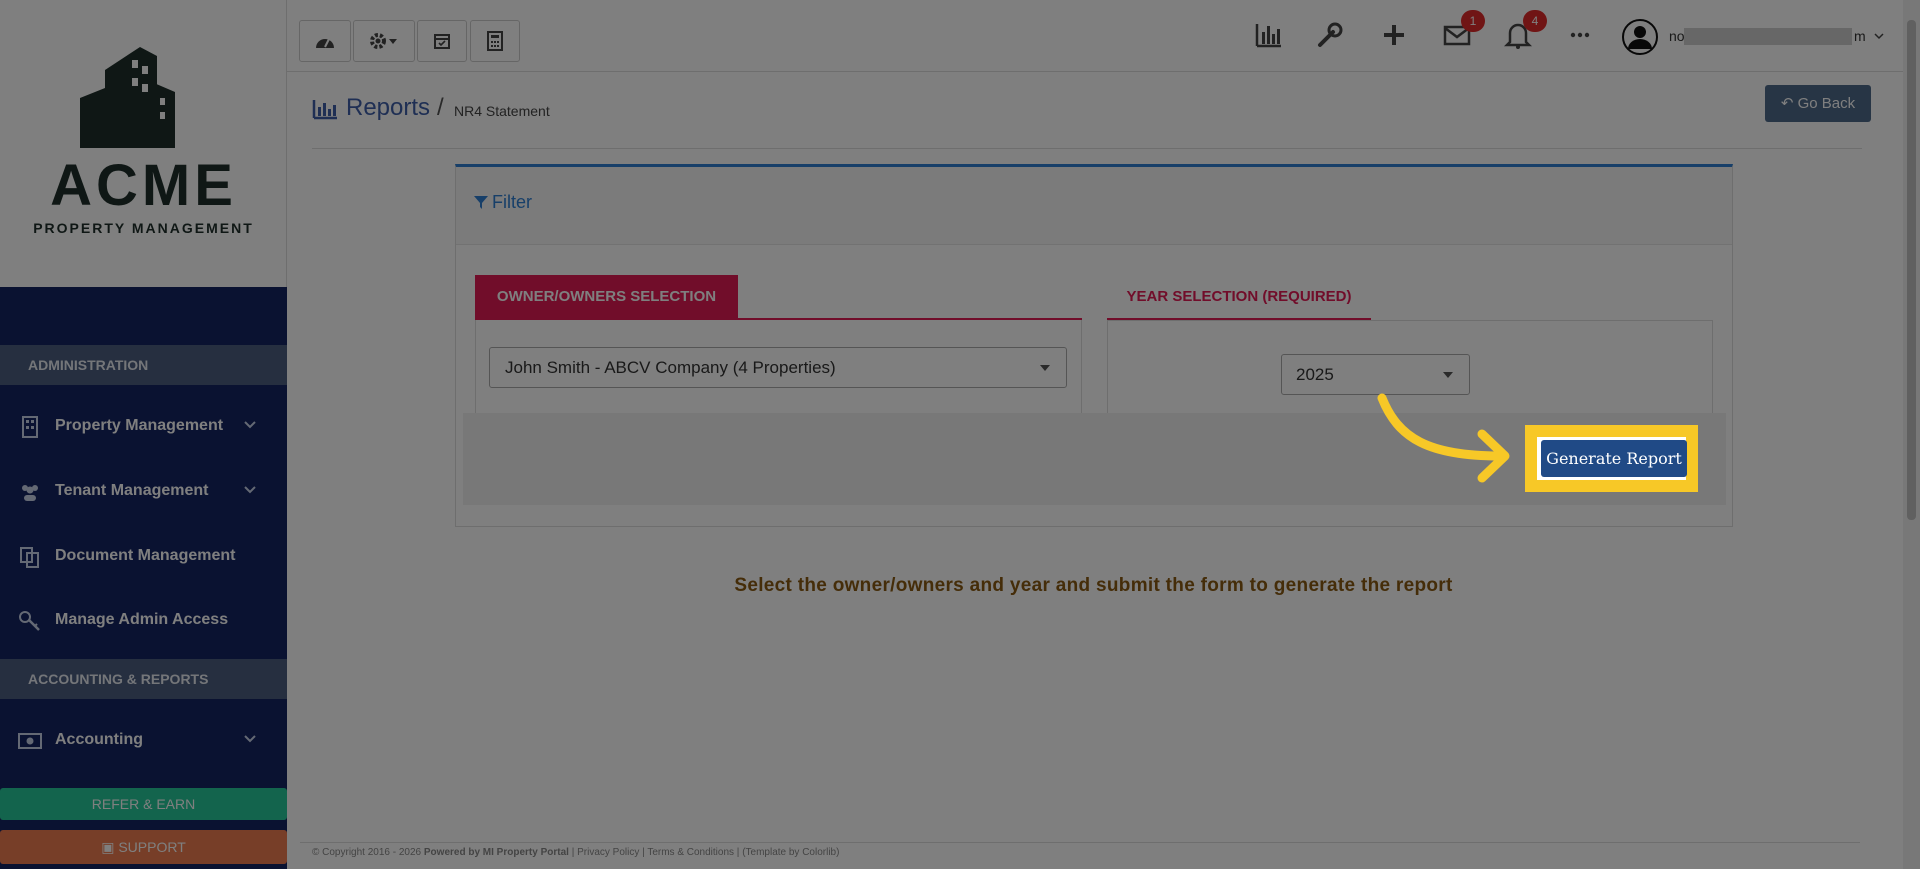  What do you see at coordinates (143, 185) in the screenshot?
I see `brand-name: ACME` at bounding box center [143, 185].